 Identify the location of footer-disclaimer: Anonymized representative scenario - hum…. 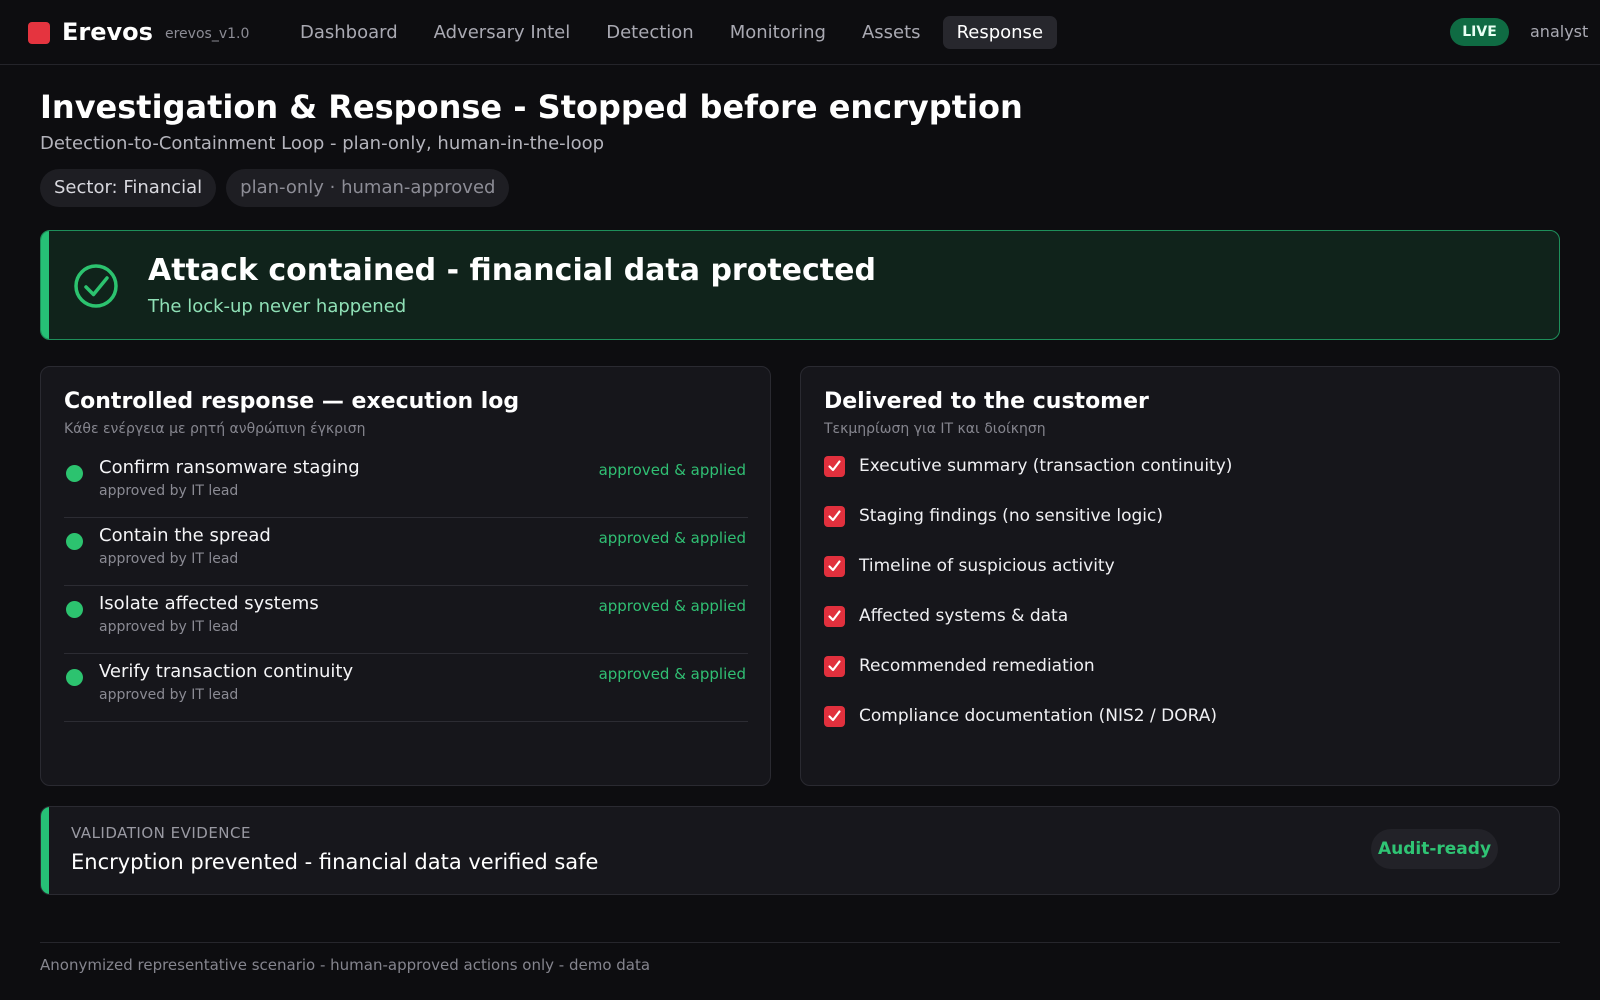
(345, 965).